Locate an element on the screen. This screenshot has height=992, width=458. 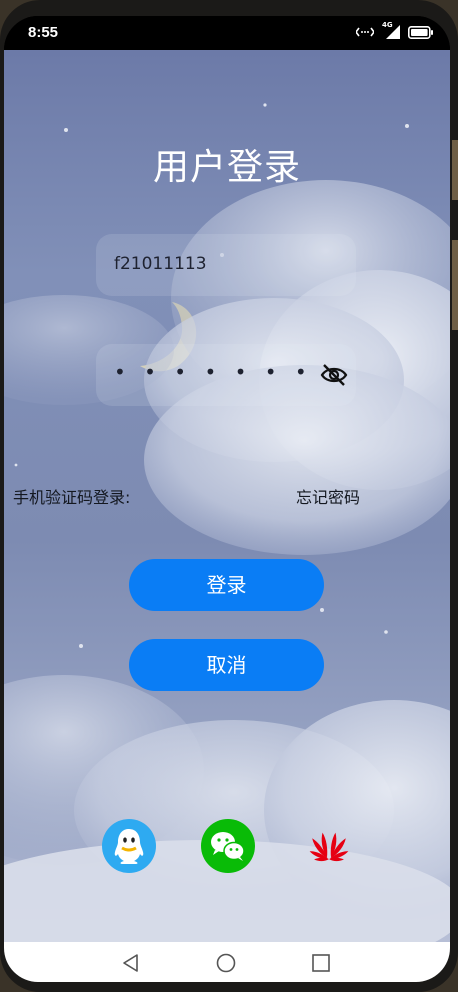
home-circle-icon is located at coordinates (226, 963).